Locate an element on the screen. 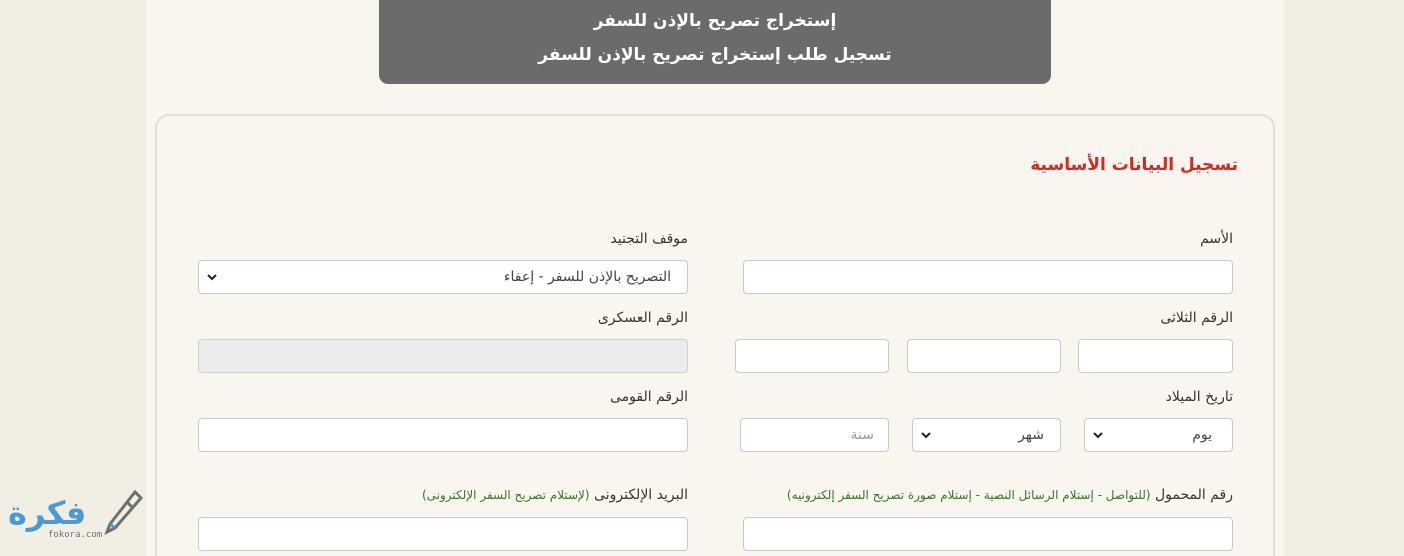  birth-month-value: شهر is located at coordinates (1031, 435).